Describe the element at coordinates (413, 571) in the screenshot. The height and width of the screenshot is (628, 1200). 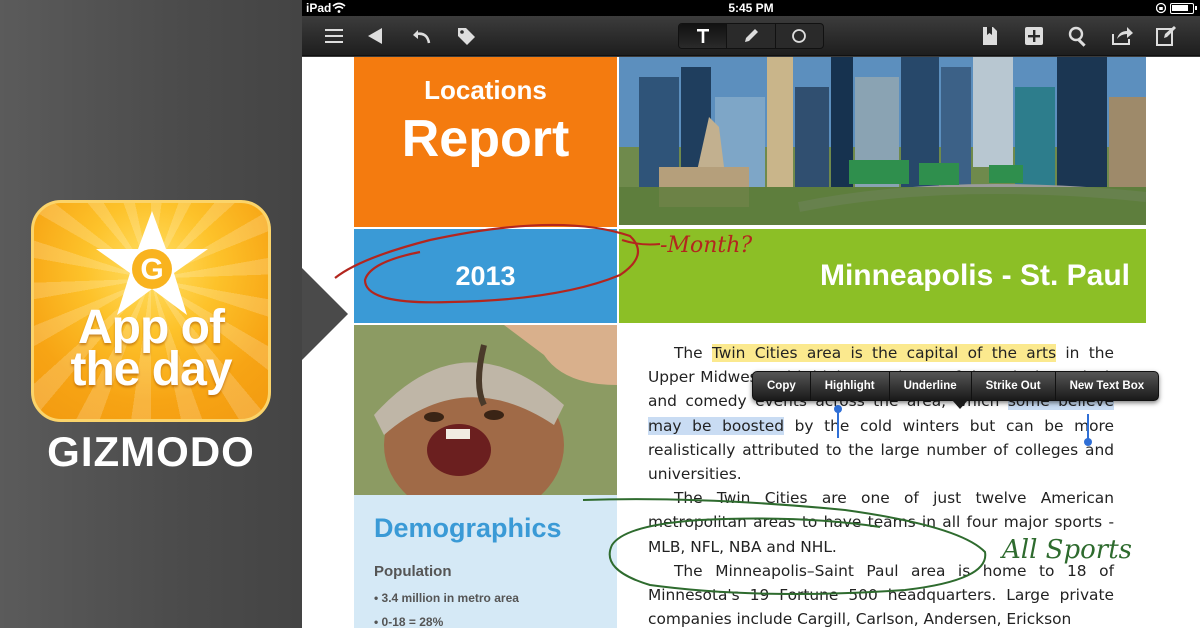
I see `population-heading: Population` at that location.